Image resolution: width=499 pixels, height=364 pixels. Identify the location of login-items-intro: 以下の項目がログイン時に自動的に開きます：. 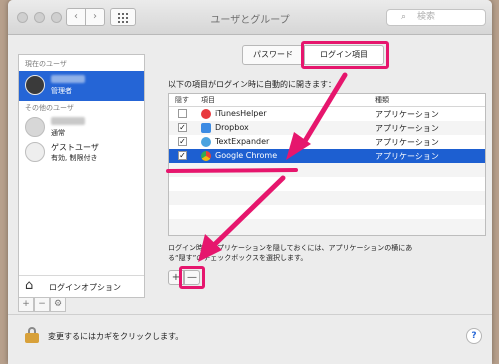
(252, 84).